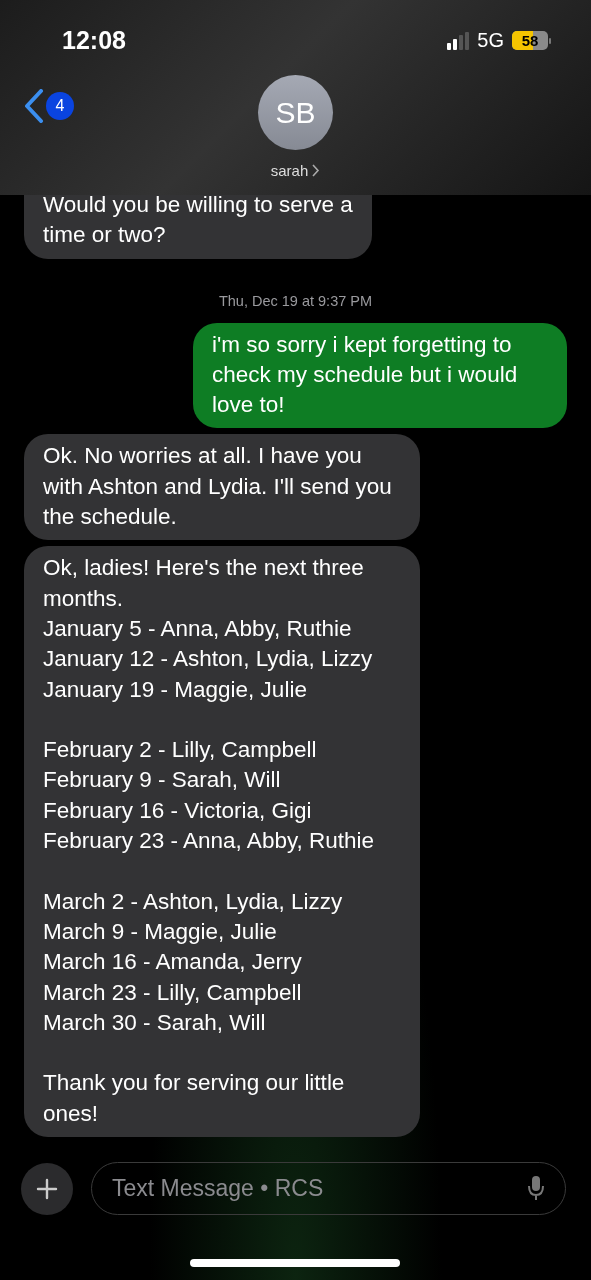 This screenshot has height=1280, width=591. Describe the element at coordinates (316, 170) in the screenshot. I see `chevron-icon` at that location.